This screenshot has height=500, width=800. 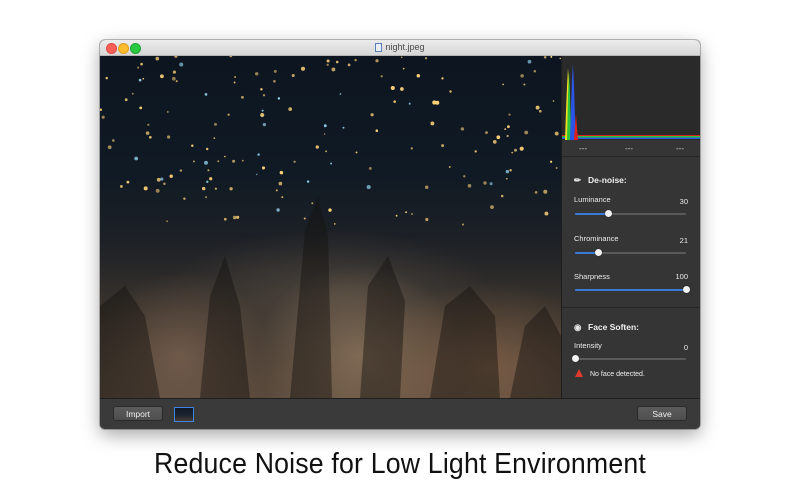 What do you see at coordinates (138, 413) in the screenshot?
I see `import-button: Import` at bounding box center [138, 413].